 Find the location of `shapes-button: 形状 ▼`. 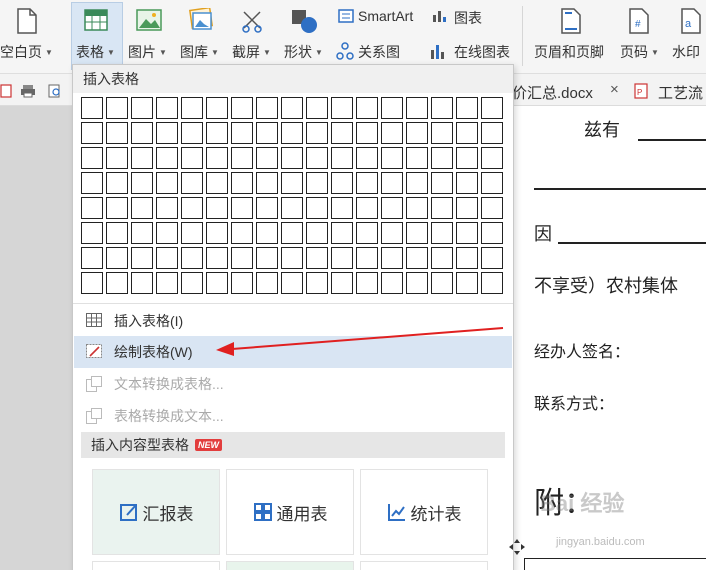

shapes-button: 形状 ▼ is located at coordinates (303, 52).